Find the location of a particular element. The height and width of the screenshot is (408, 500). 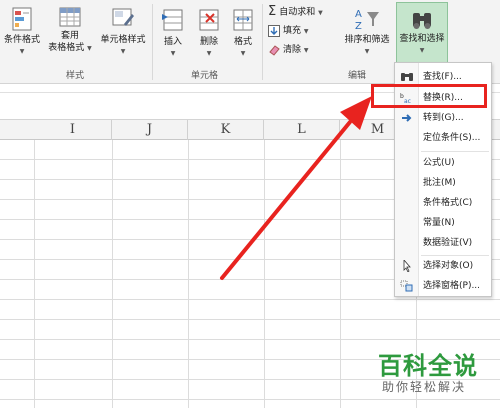

watermark-title: 百科全说 is located at coordinates (428, 366).